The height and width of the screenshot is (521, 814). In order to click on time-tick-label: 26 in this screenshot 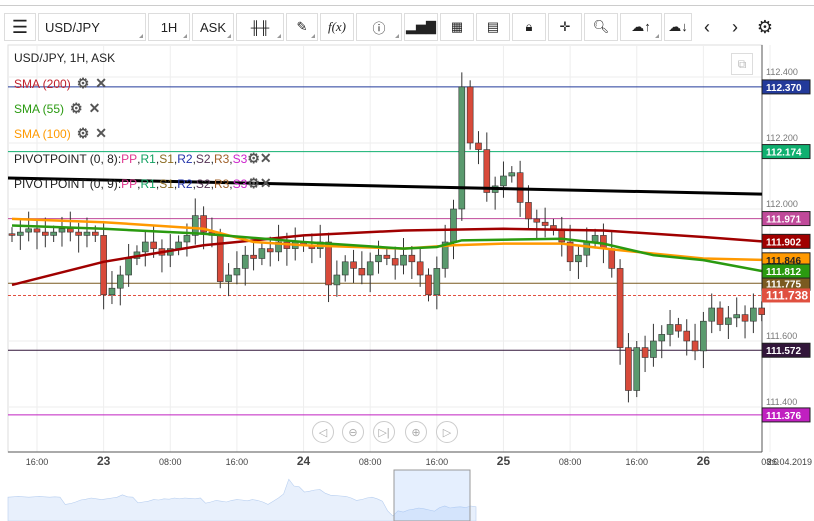, I will do `click(704, 461)`.